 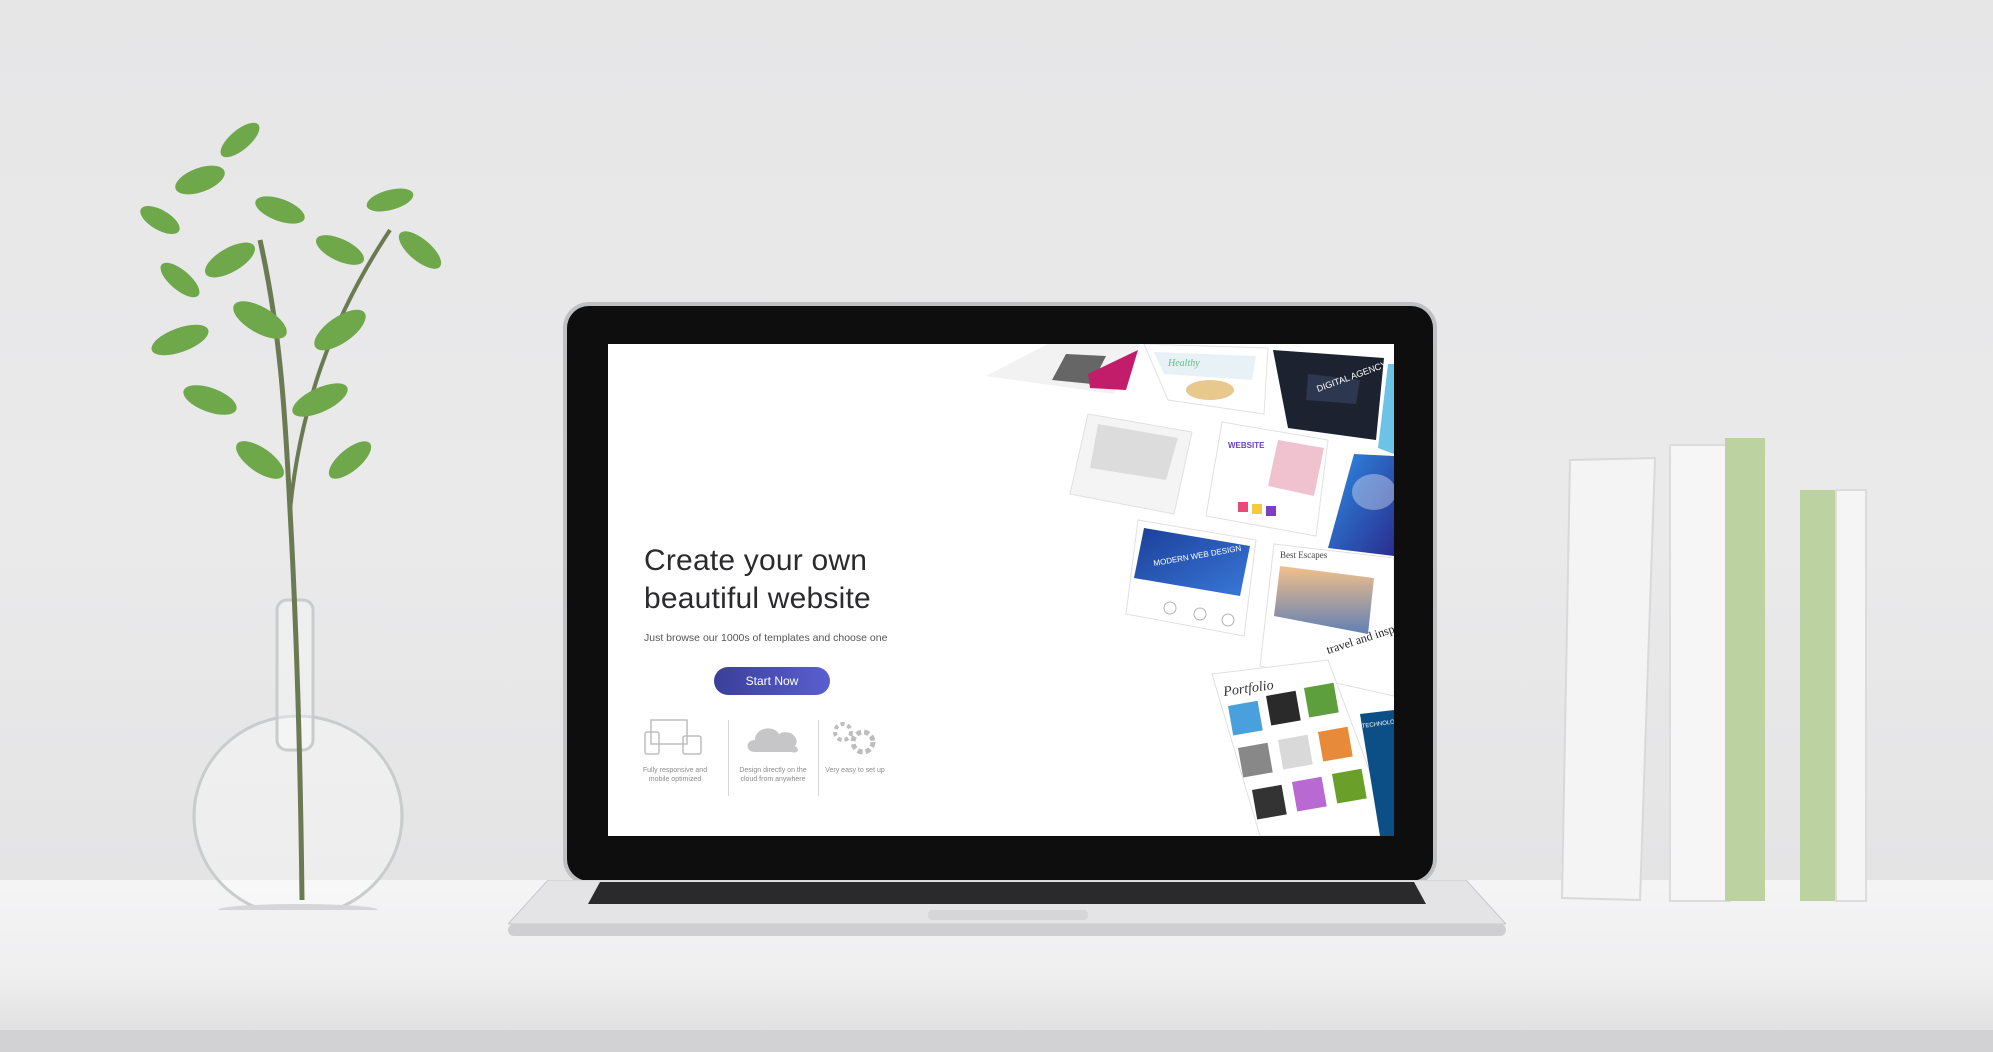 I want to click on laptop-keyboard-base, so click(x=1007, y=908).